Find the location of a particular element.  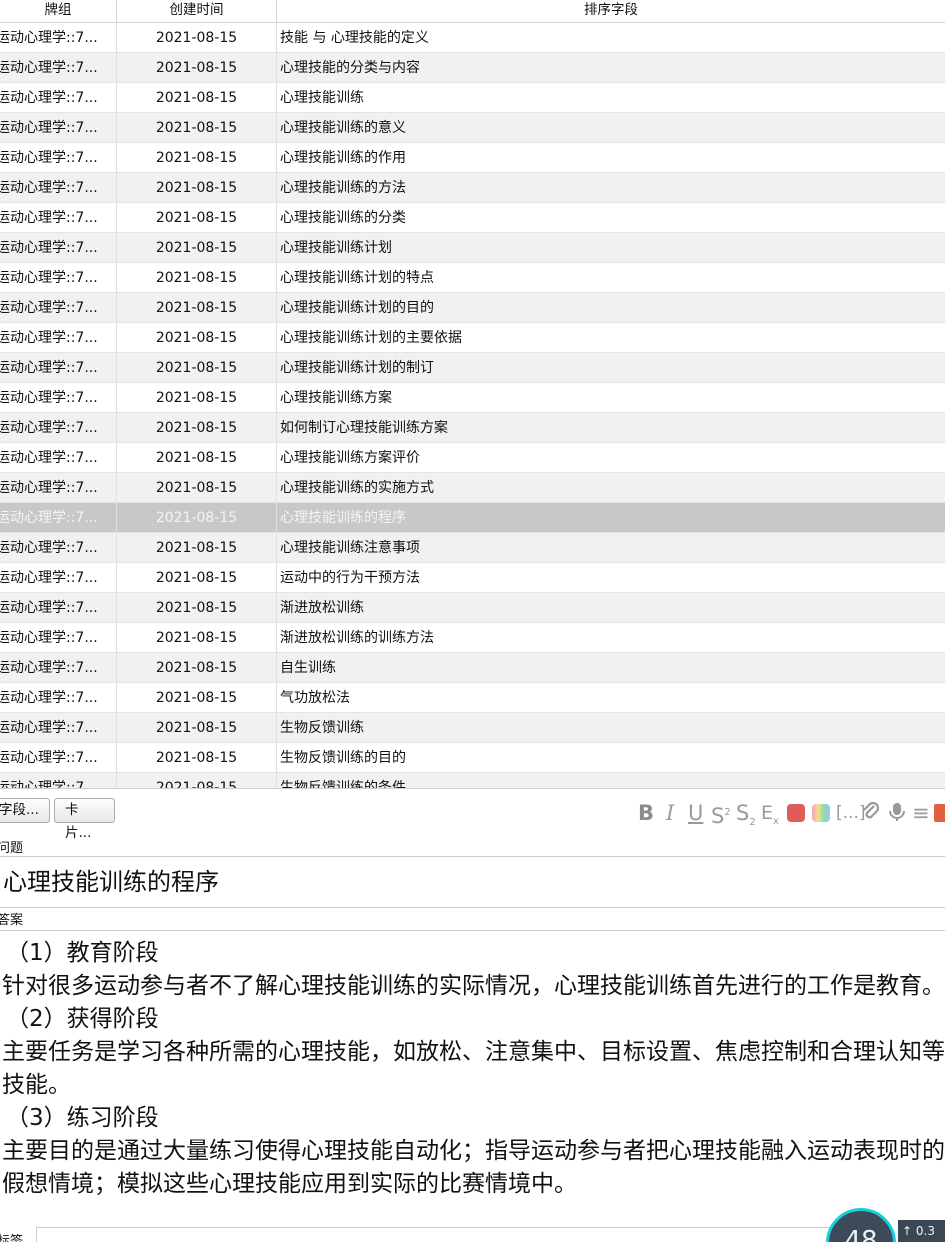

question-field: 心理技能训练的程序 is located at coordinates (472, 882).